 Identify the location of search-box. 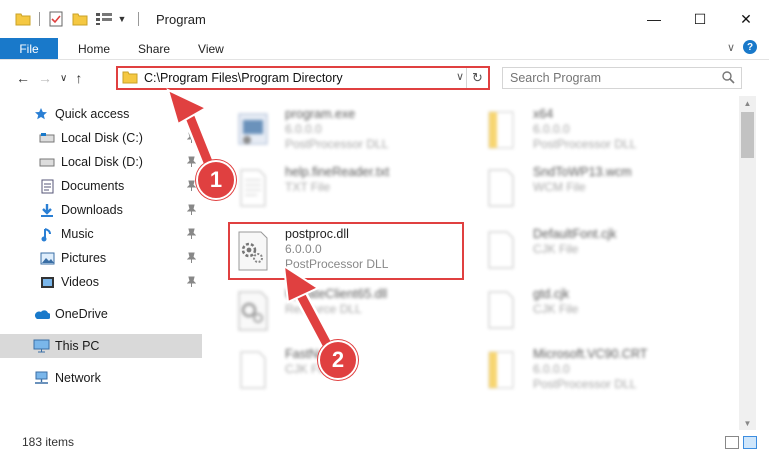
(622, 78).